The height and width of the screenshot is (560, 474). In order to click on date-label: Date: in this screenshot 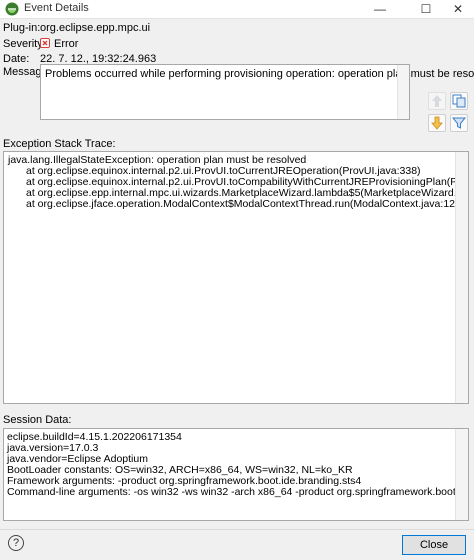, I will do `click(16, 59)`.